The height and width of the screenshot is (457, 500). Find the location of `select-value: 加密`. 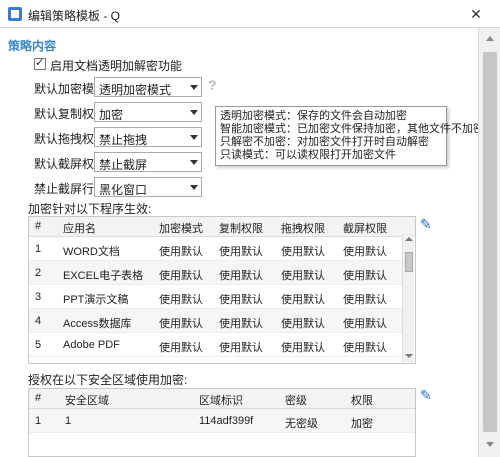

select-value: 加密 is located at coordinates (111, 115).